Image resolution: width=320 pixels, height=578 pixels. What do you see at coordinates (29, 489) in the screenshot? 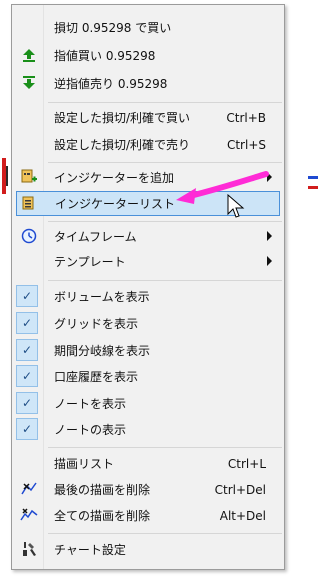
I see `delete-last-drawing-icon` at bounding box center [29, 489].